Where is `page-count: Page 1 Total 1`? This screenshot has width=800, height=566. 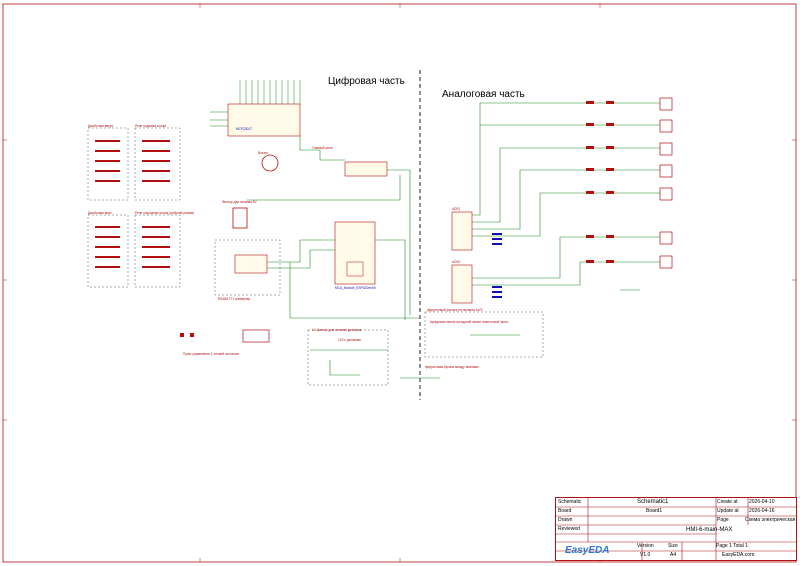 page-count: Page 1 Total 1 is located at coordinates (732, 546).